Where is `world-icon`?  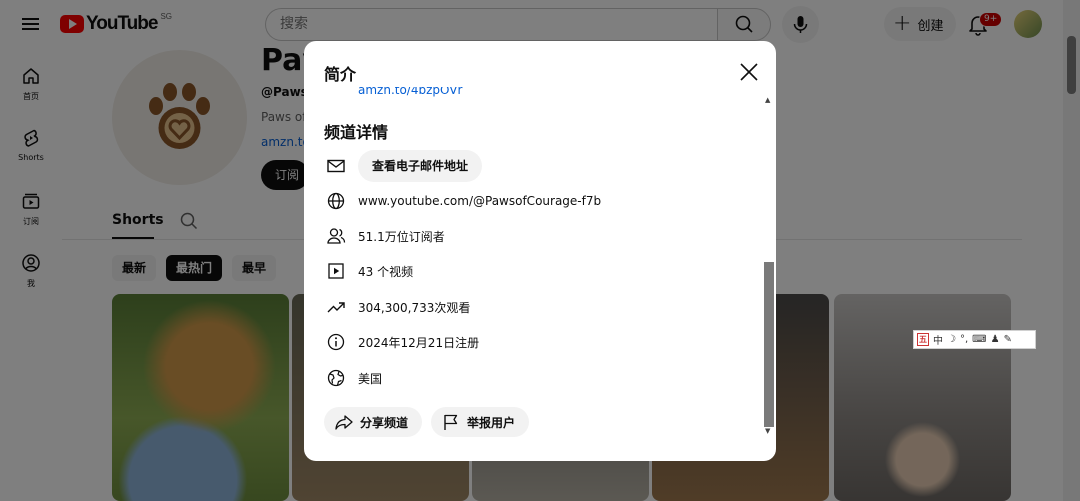
world-icon is located at coordinates (336, 378).